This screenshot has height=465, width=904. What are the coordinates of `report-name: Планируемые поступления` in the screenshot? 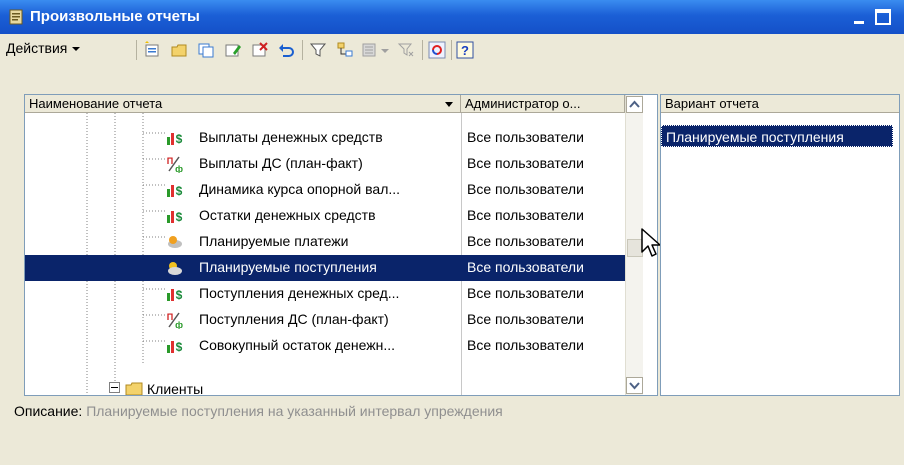 It's located at (288, 267).